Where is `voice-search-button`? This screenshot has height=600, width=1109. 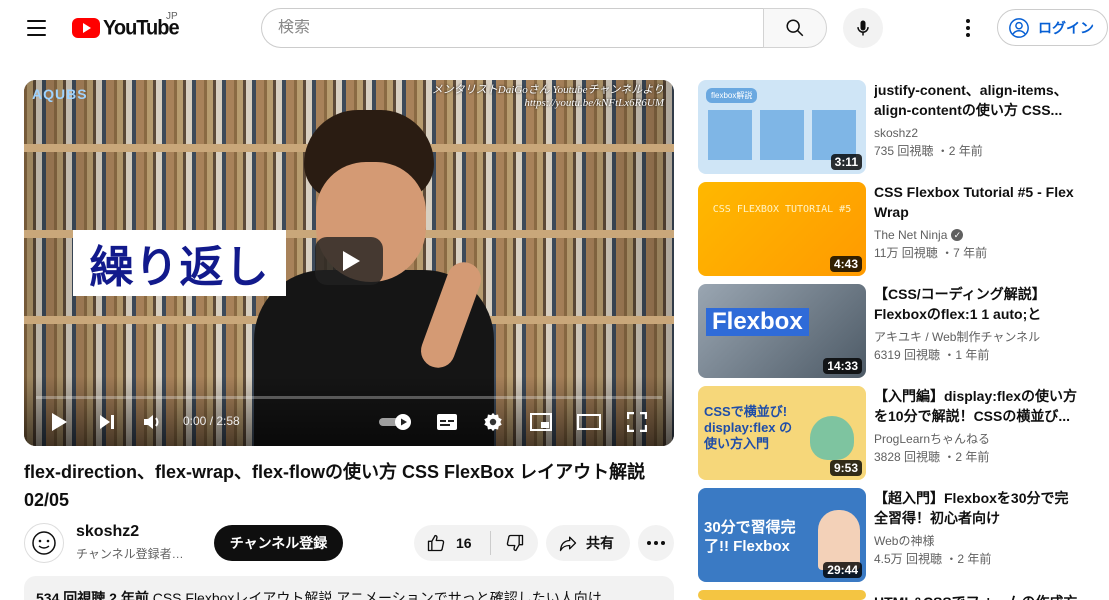
voice-search-button is located at coordinates (863, 28).